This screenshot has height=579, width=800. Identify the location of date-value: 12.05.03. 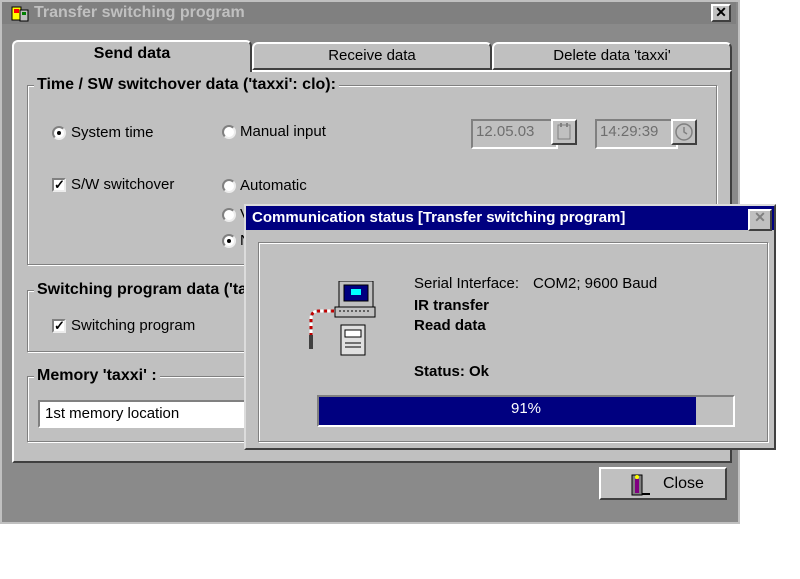
(505, 131).